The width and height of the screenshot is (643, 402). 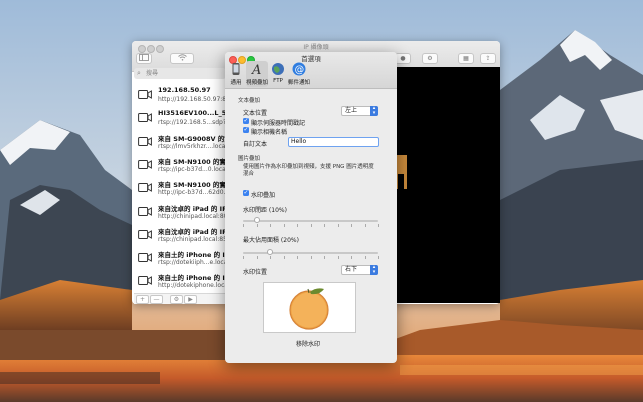 I want to click on custom-text-label: 自訂文本, so click(x=255, y=144).